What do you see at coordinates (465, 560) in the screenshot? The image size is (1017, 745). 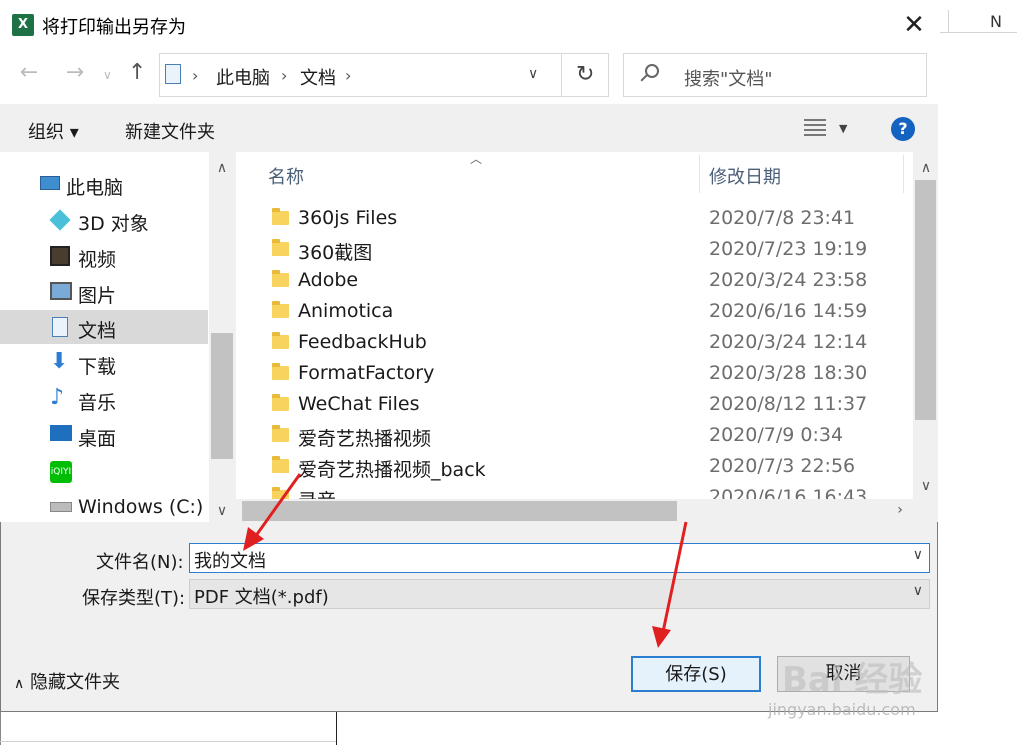 I see `annotation-layer` at bounding box center [465, 560].